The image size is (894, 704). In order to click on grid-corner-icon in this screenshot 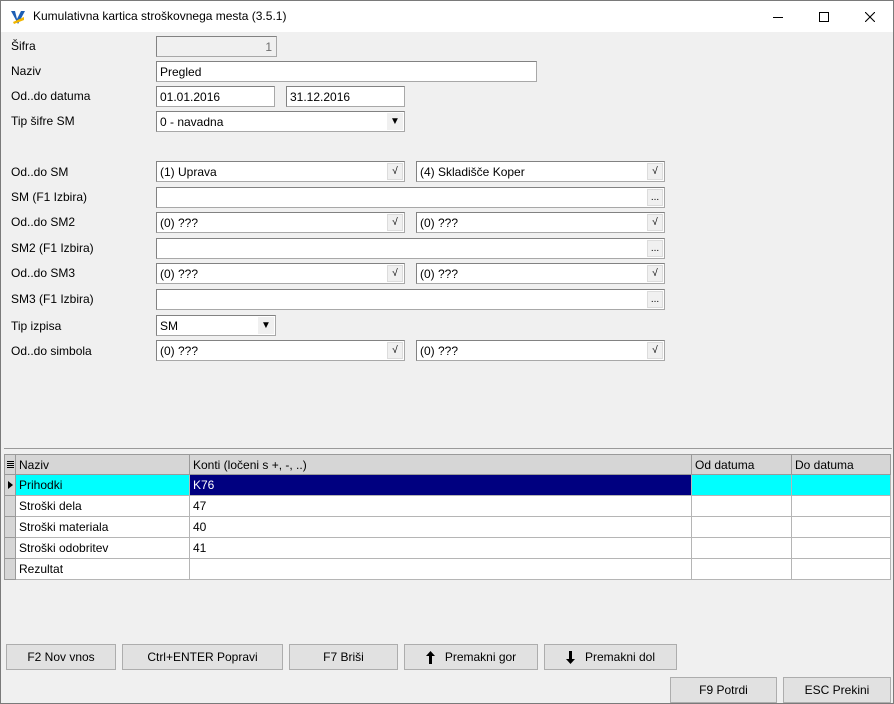, I will do `click(10, 464)`.